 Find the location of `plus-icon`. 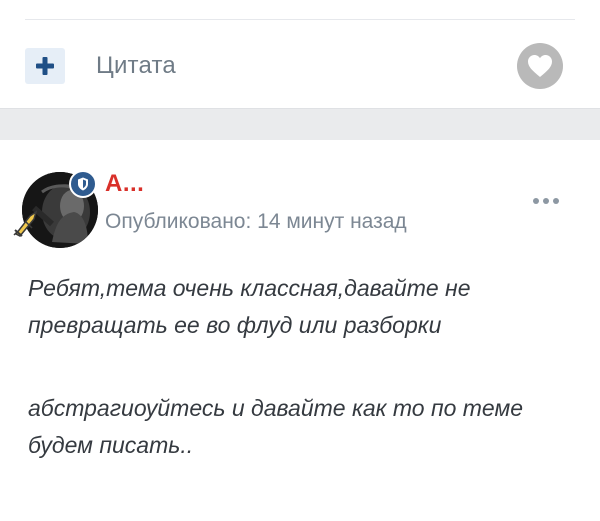

plus-icon is located at coordinates (45, 66).